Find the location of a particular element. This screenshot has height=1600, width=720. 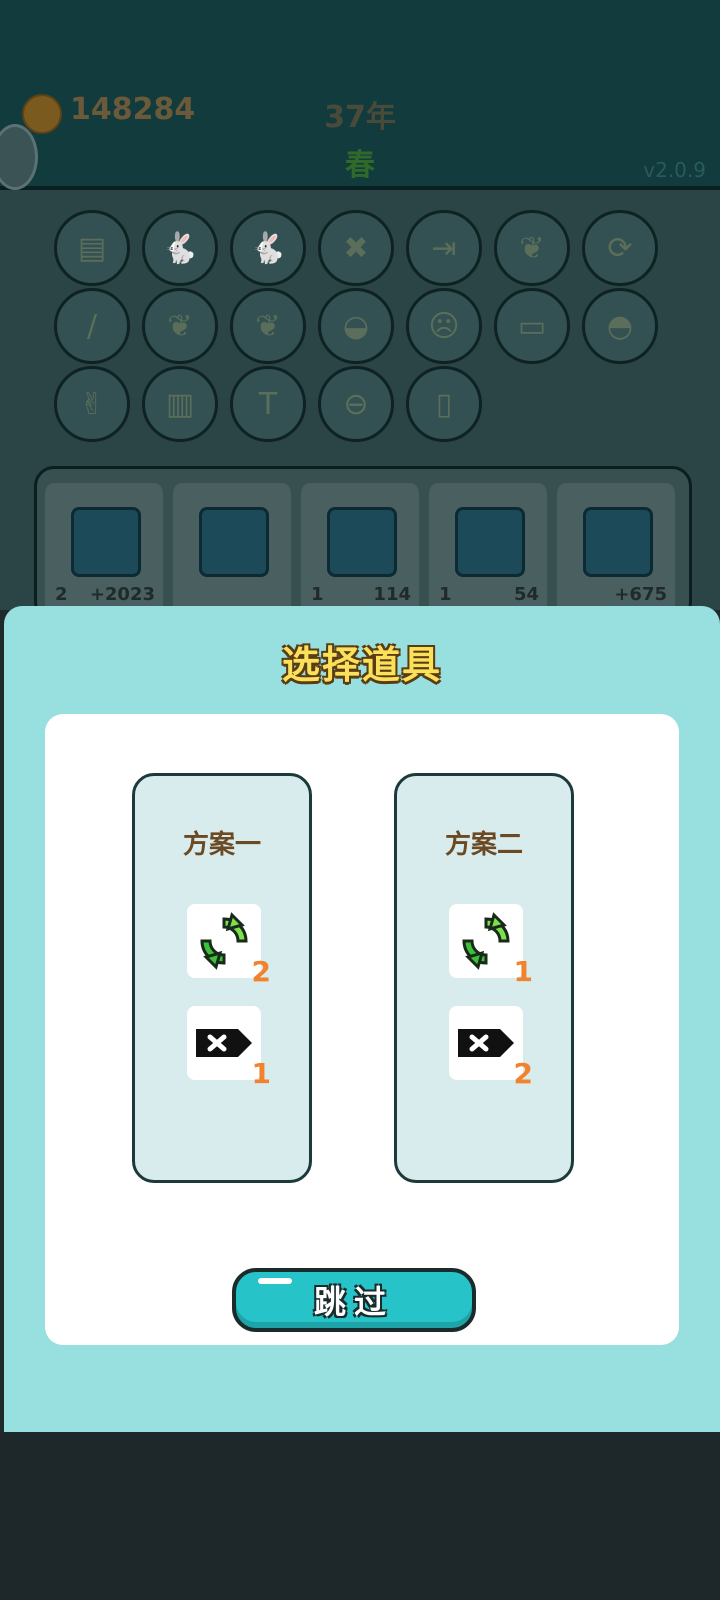

bottle-icon: ▯ is located at coordinates (444, 404).